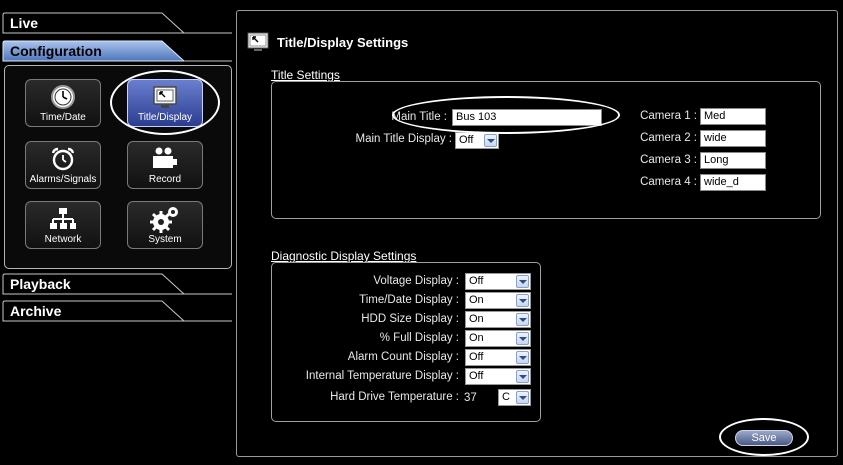 This screenshot has height=465, width=843. I want to click on system-label: System, so click(165, 239).